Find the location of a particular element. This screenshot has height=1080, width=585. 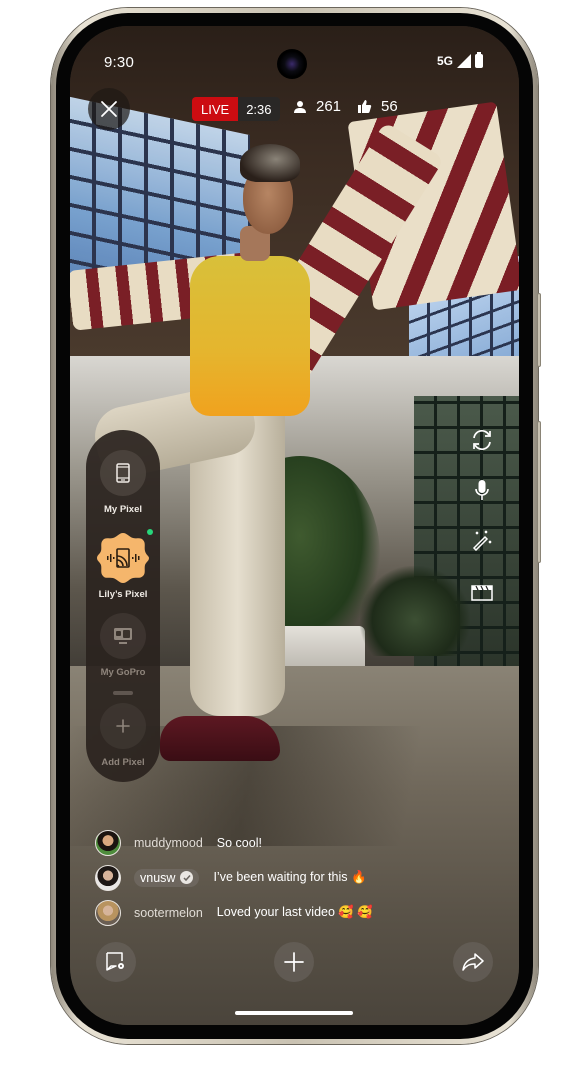

home-indicator is located at coordinates (294, 1013).